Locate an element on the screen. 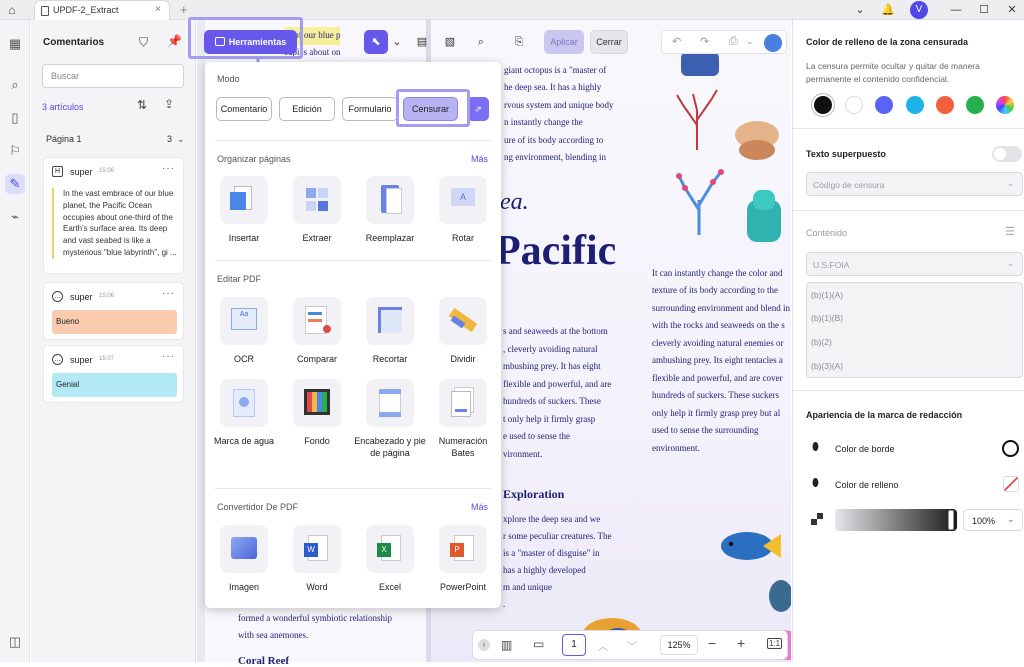 The height and width of the screenshot is (667, 1024). tool-extract: Extraer is located at coordinates (317, 210).